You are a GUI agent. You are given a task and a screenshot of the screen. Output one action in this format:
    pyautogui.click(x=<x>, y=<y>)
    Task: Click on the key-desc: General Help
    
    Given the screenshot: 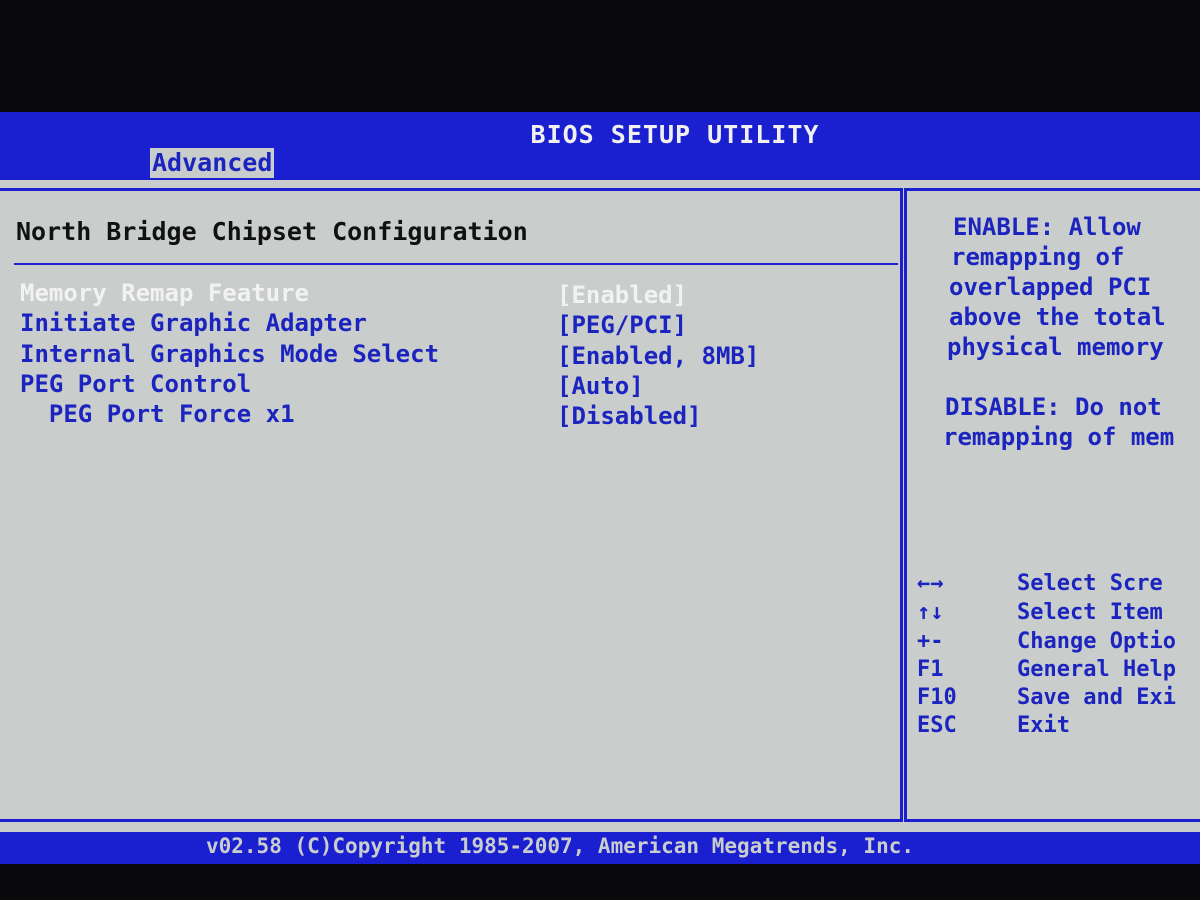 What is the action you would take?
    pyautogui.click(x=1096, y=669)
    